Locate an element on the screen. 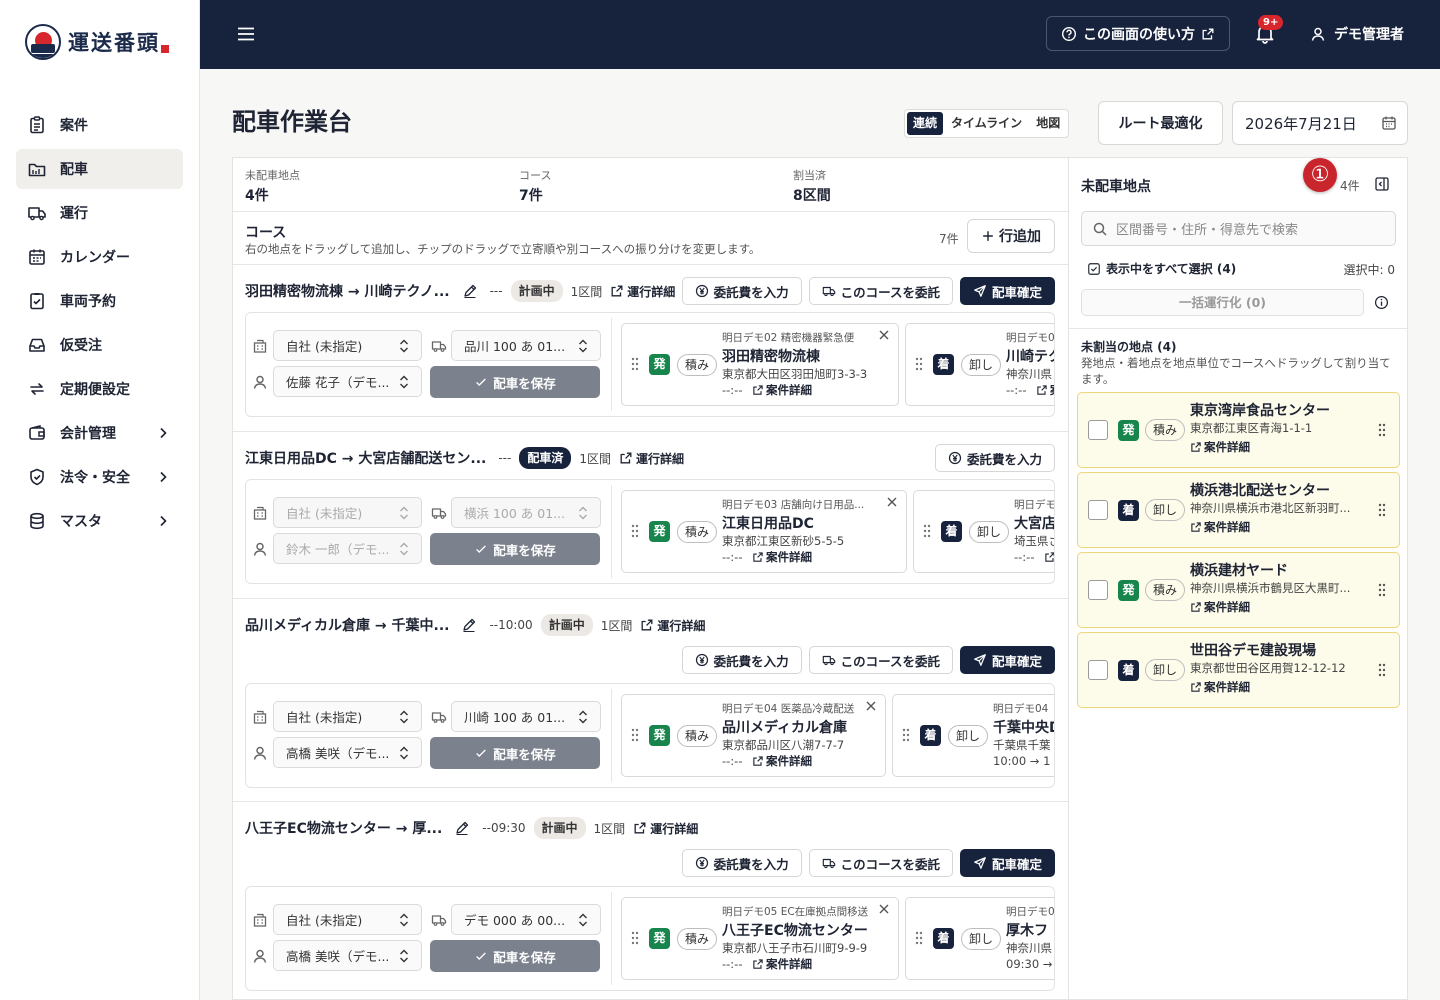 The width and height of the screenshot is (1440, 1000). date-picker: 2026年7月21日 is located at coordinates (1320, 123).